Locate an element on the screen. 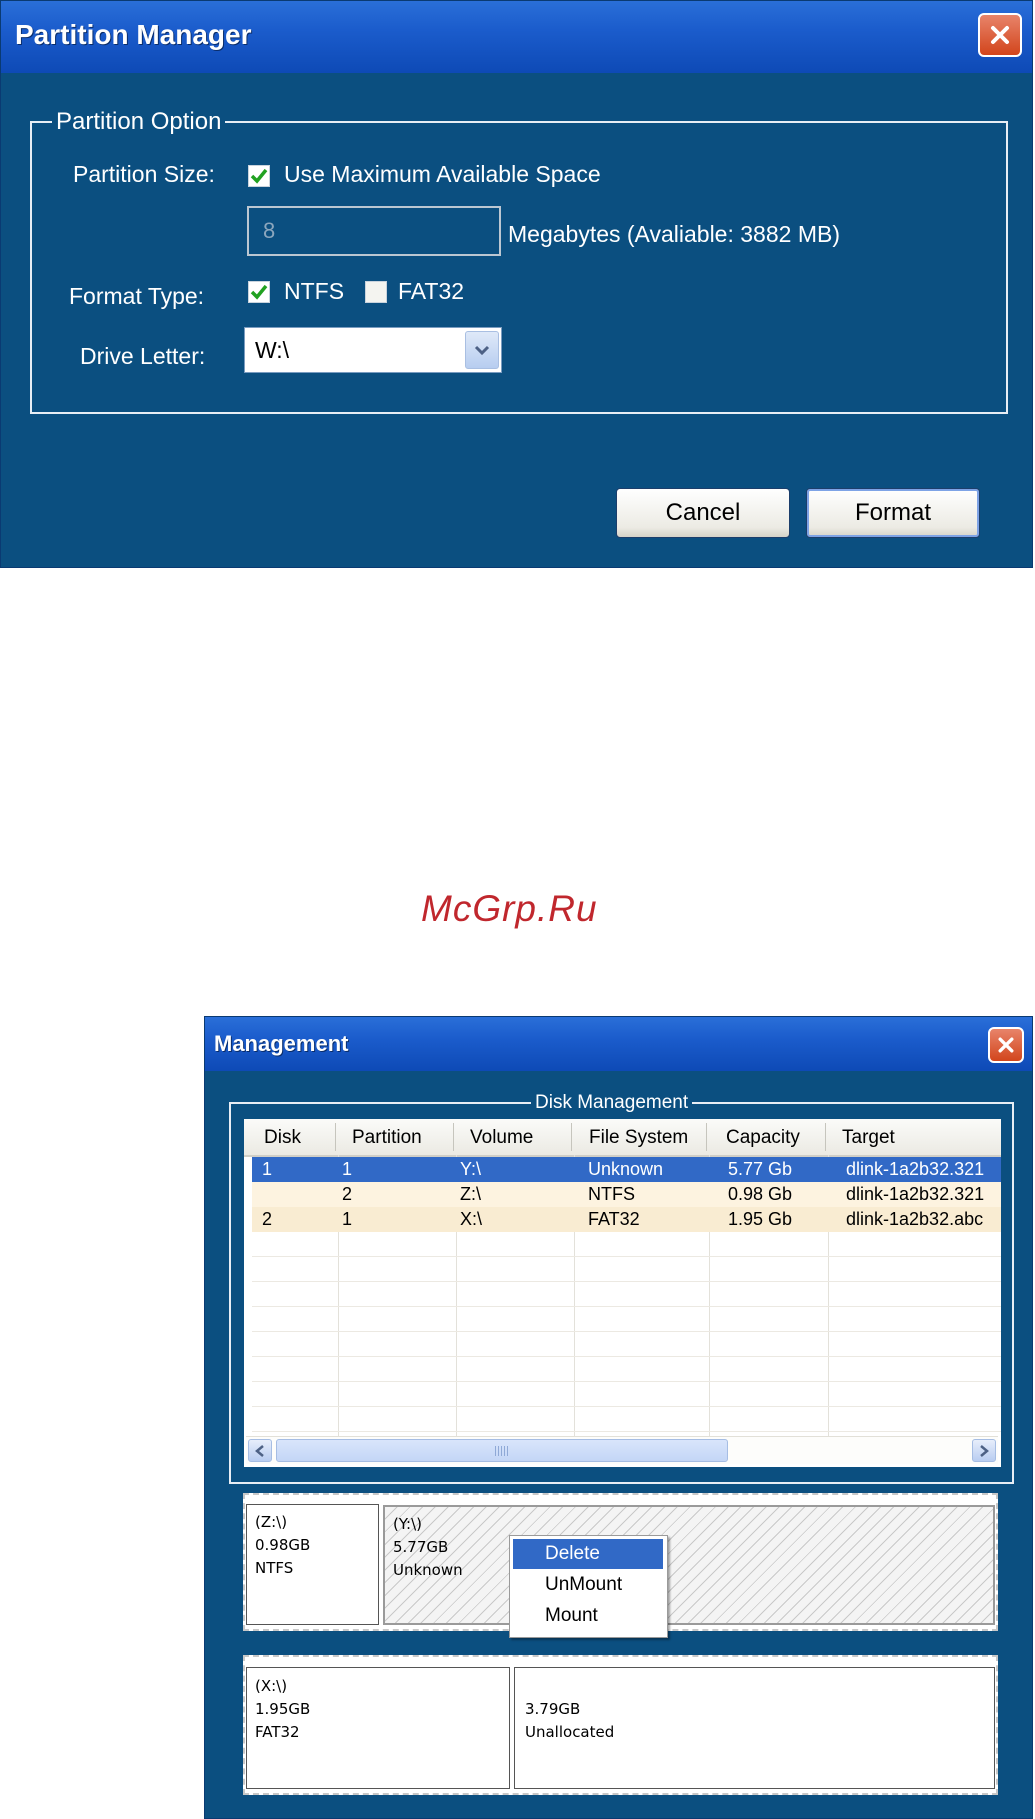 This screenshot has height=1819, width=1035. window-title: Partition Manager is located at coordinates (133, 34).